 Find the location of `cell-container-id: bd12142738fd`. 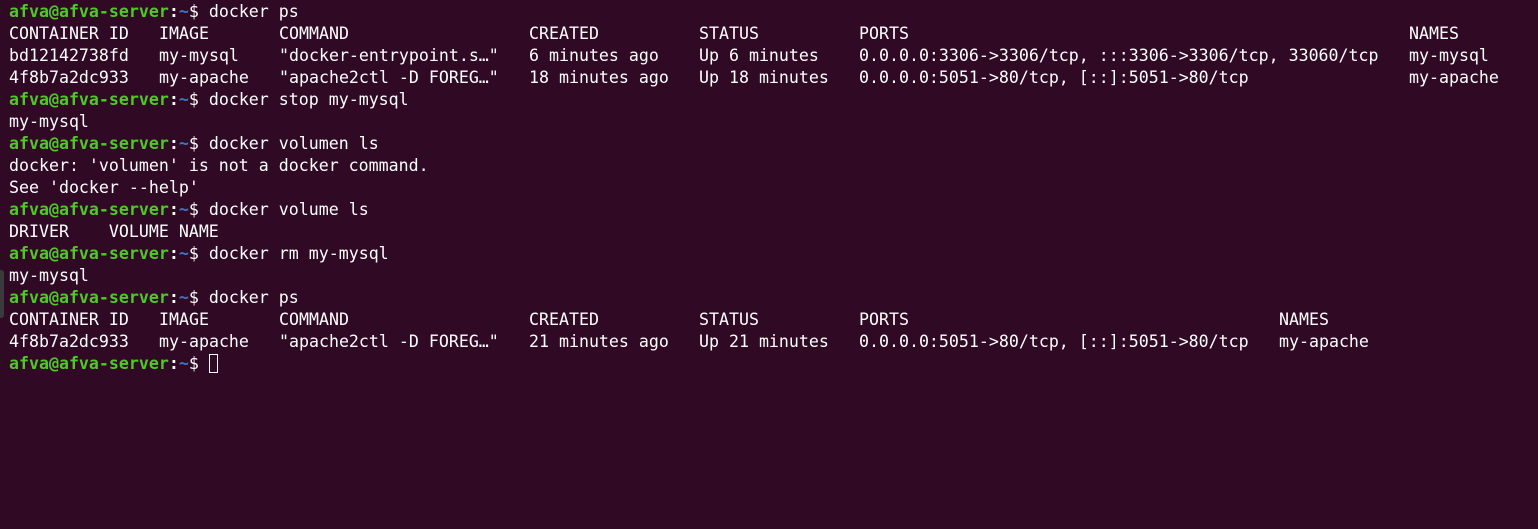

cell-container-id: bd12142738fd is located at coordinates (69, 55).